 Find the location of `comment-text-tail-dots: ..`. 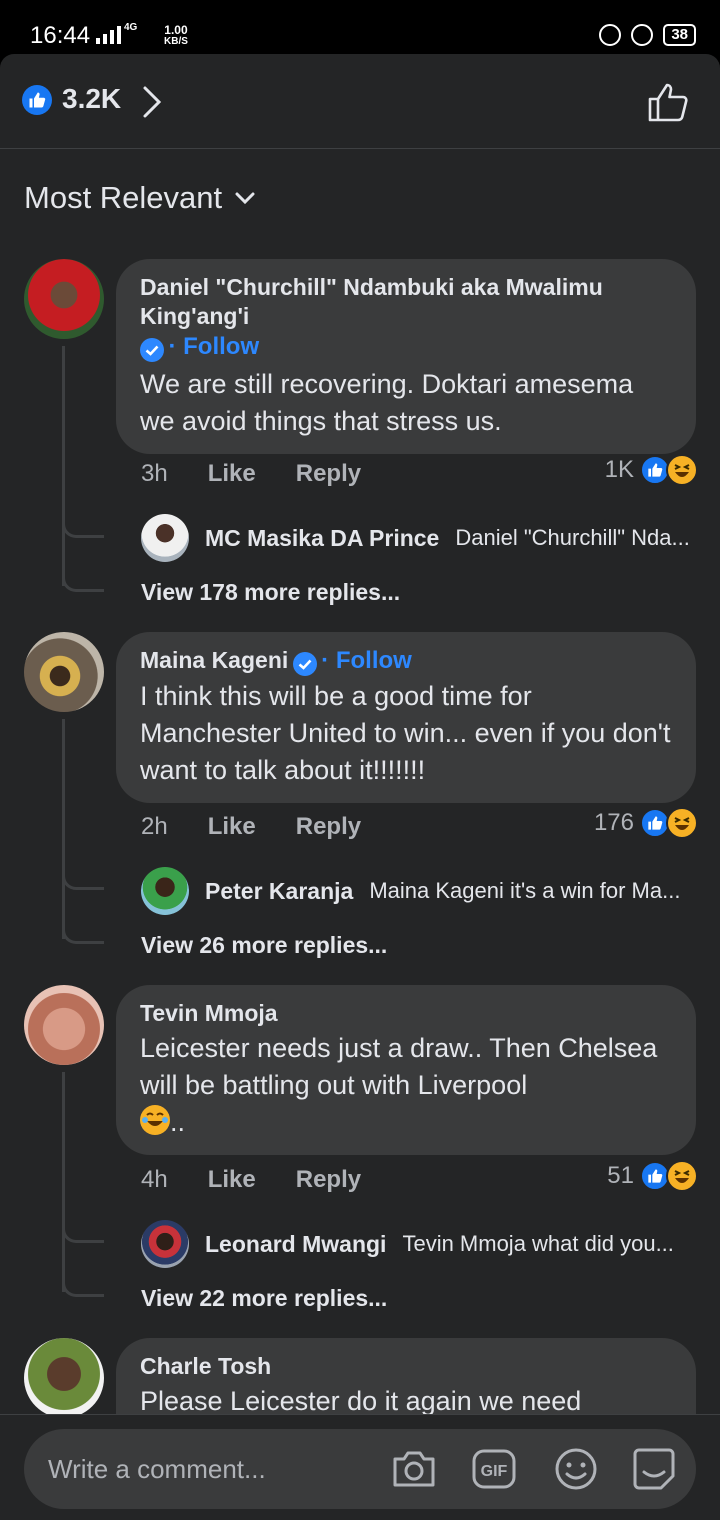

comment-text-tail-dots: .. is located at coordinates (178, 1122).